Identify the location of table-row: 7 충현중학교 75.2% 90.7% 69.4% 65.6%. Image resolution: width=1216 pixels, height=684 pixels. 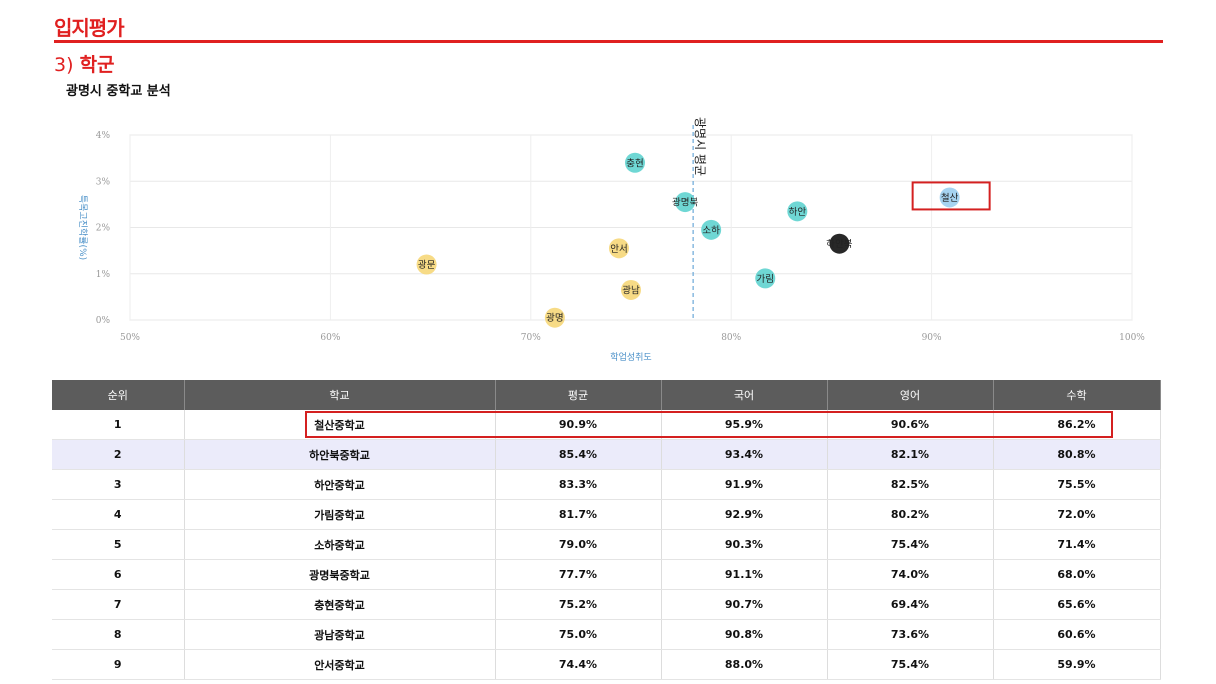
(606, 604).